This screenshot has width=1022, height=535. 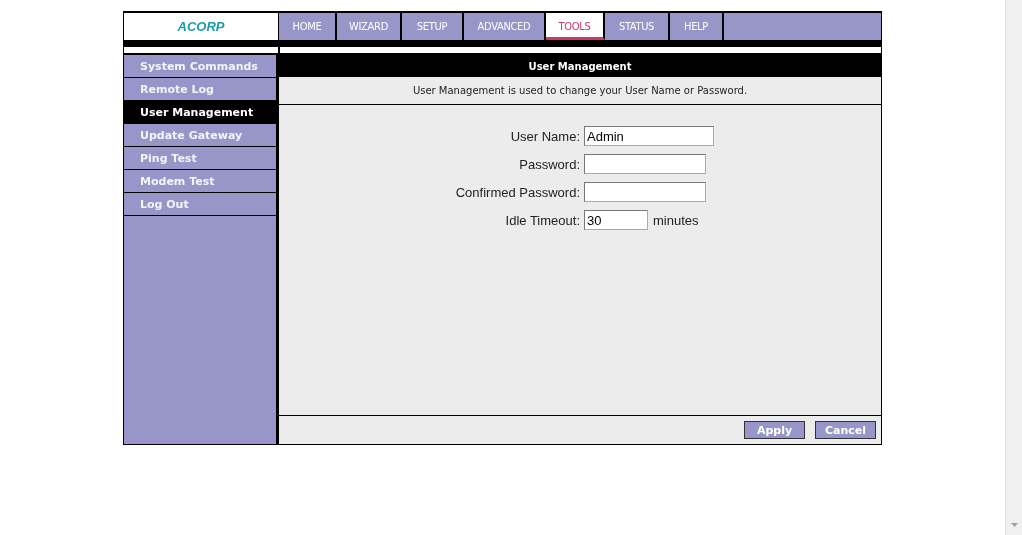 What do you see at coordinates (616, 220) in the screenshot?
I see `input-field: 30` at bounding box center [616, 220].